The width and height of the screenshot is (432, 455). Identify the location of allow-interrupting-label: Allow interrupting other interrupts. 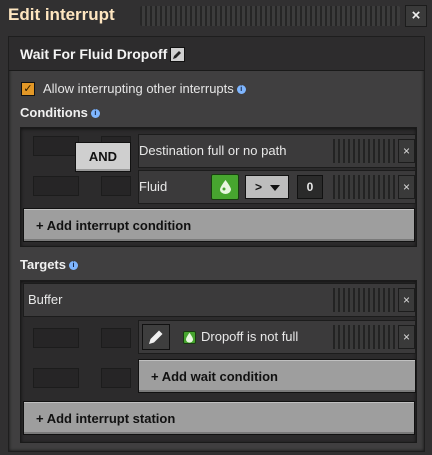
(138, 88).